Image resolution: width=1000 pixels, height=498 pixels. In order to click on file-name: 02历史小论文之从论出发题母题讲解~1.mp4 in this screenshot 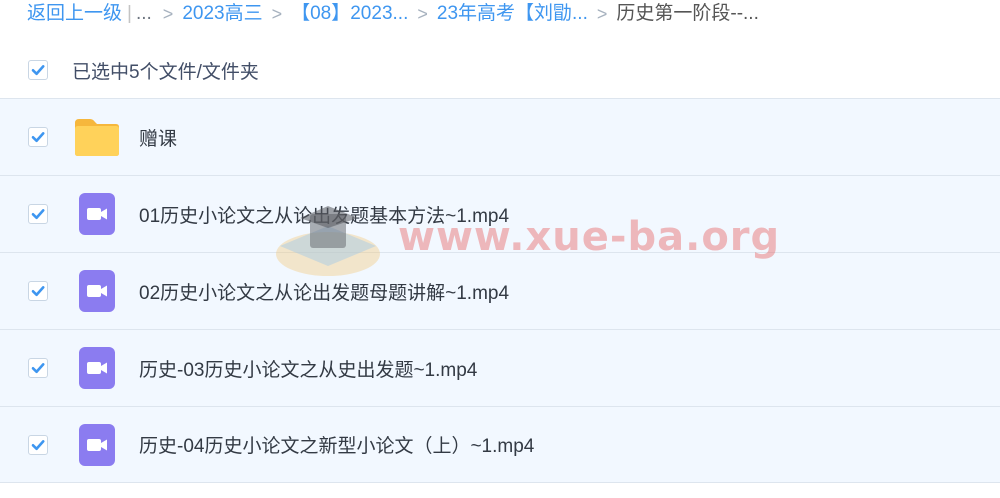, I will do `click(324, 291)`.